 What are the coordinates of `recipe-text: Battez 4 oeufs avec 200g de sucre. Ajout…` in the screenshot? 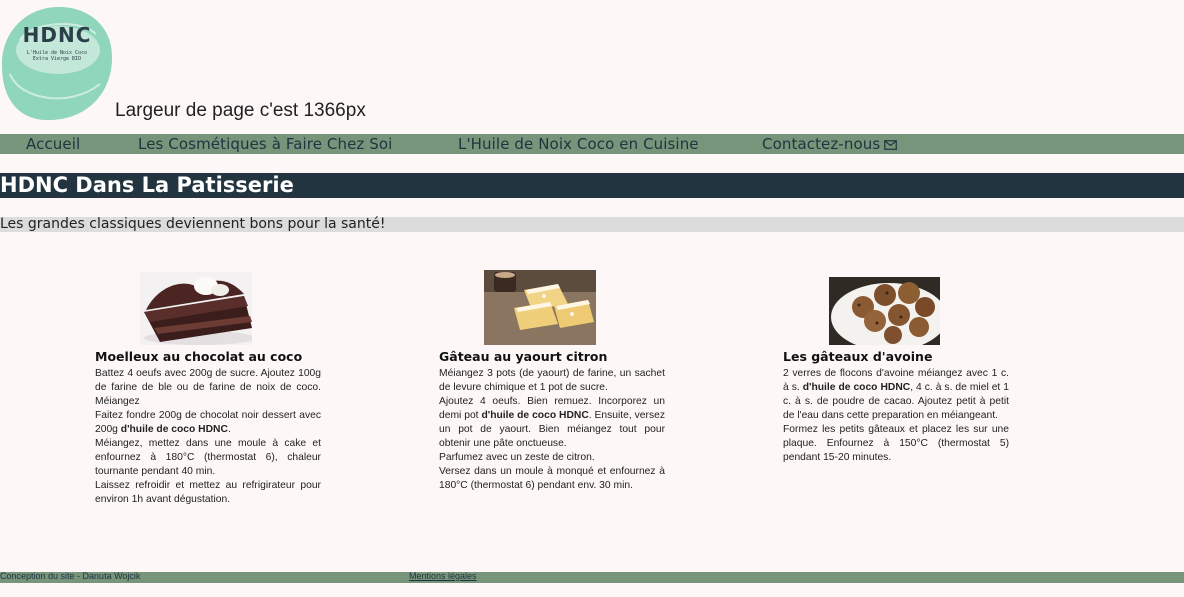 It's located at (208, 437).